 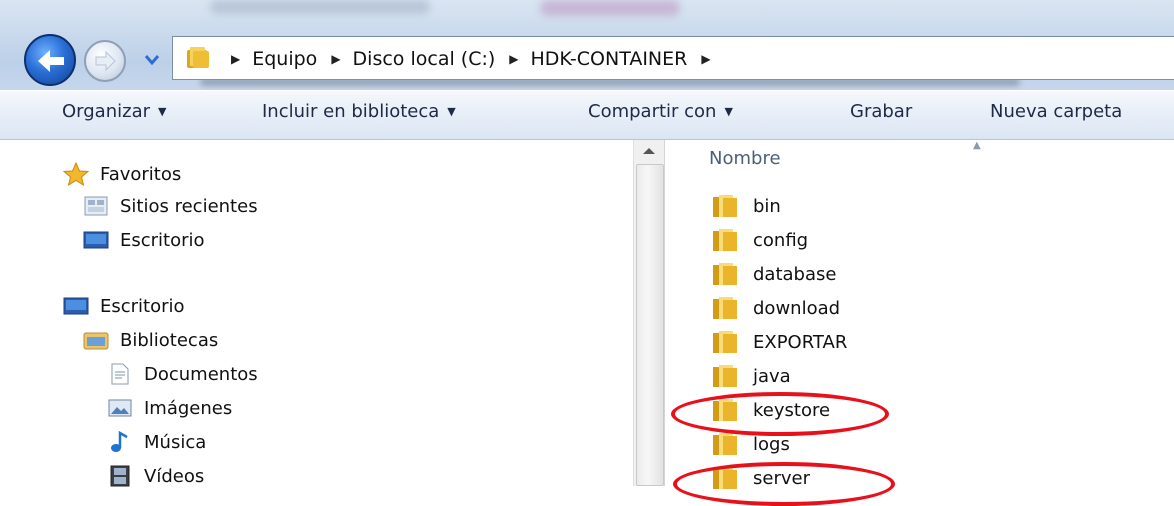 I want to click on file-name: EXPORTAR, so click(x=800, y=342).